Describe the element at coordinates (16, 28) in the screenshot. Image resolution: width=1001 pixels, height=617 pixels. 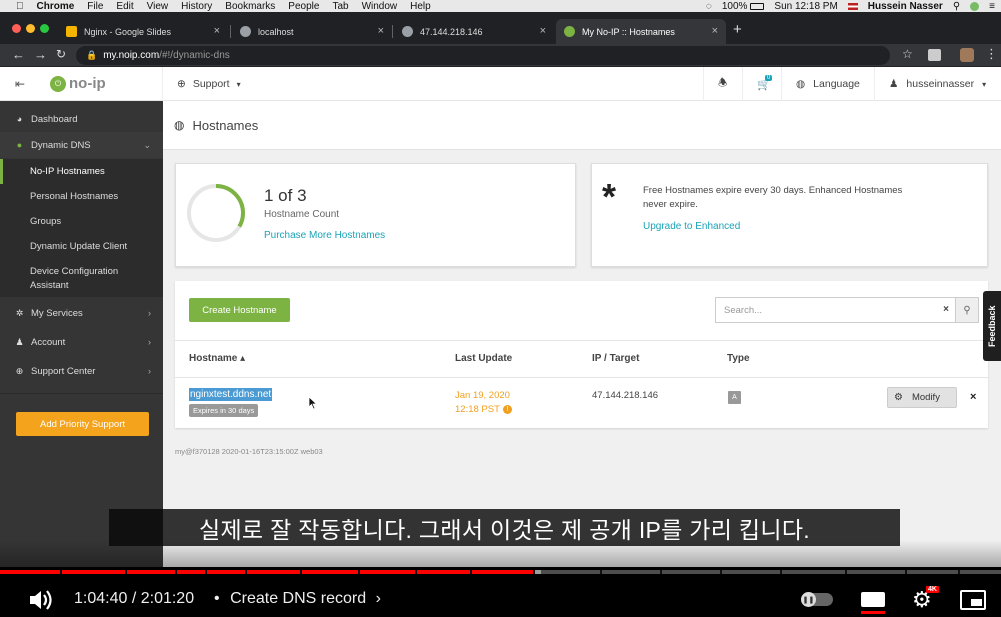
I see `close-window-button` at that location.